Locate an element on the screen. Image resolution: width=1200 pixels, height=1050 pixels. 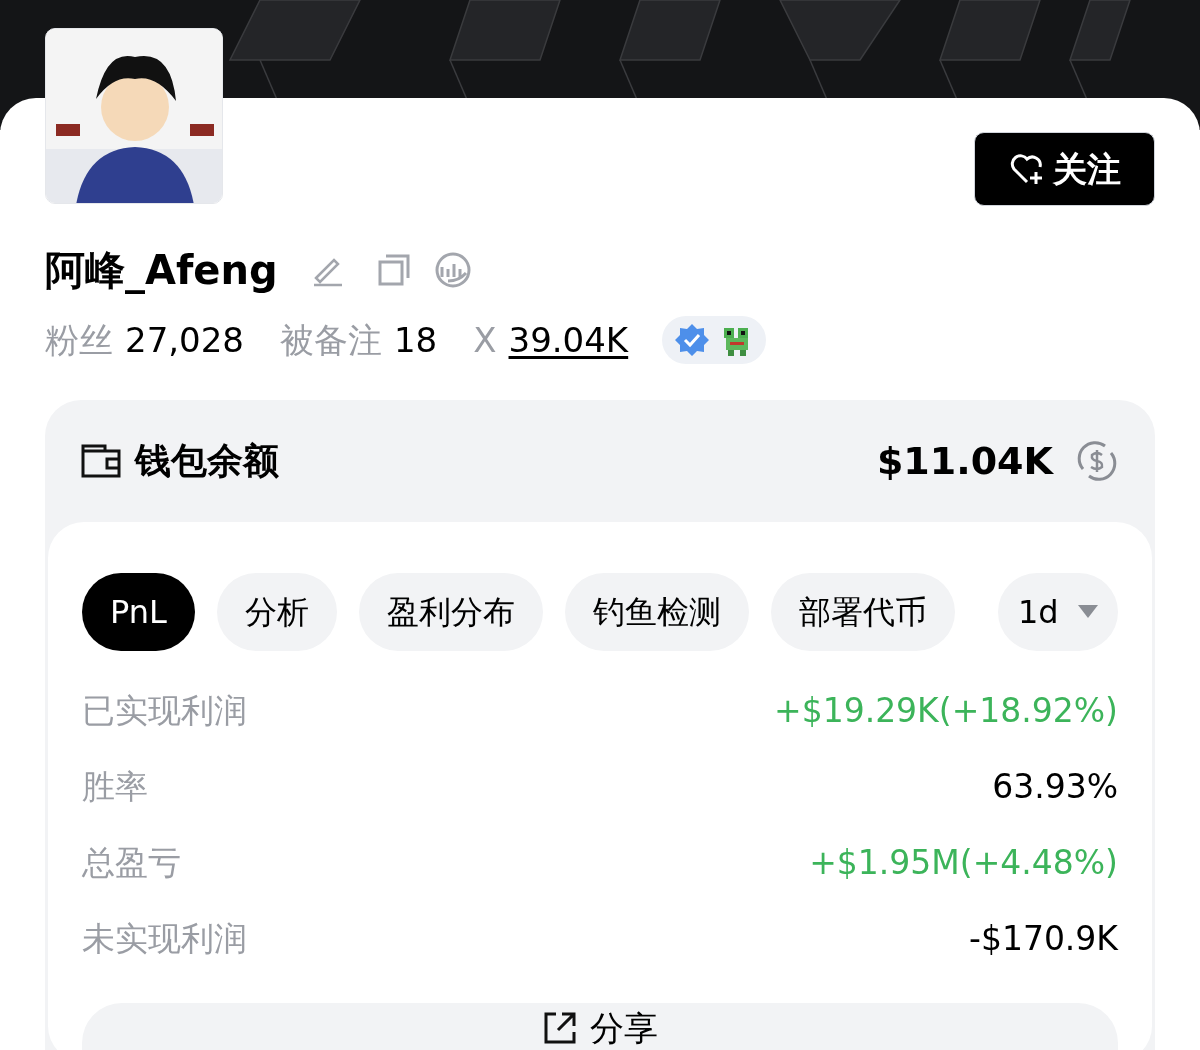
username: 阿峰_Afeng is located at coordinates (161, 271).